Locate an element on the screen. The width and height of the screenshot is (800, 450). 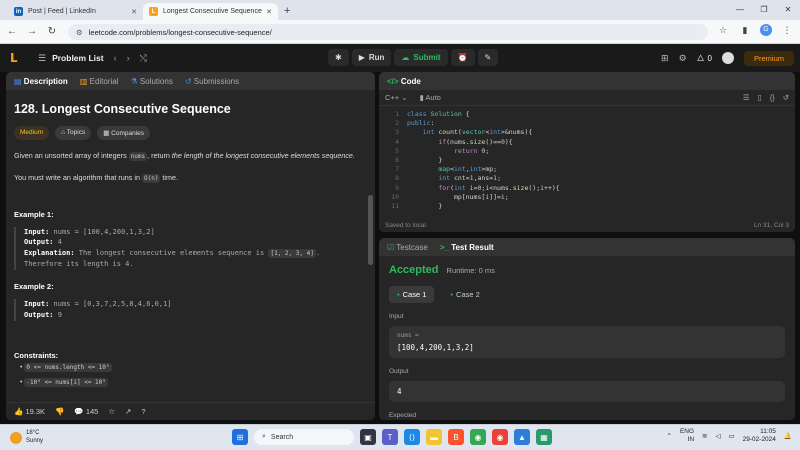
bookmark-icon: ▯ is located at coordinates (760, 97).